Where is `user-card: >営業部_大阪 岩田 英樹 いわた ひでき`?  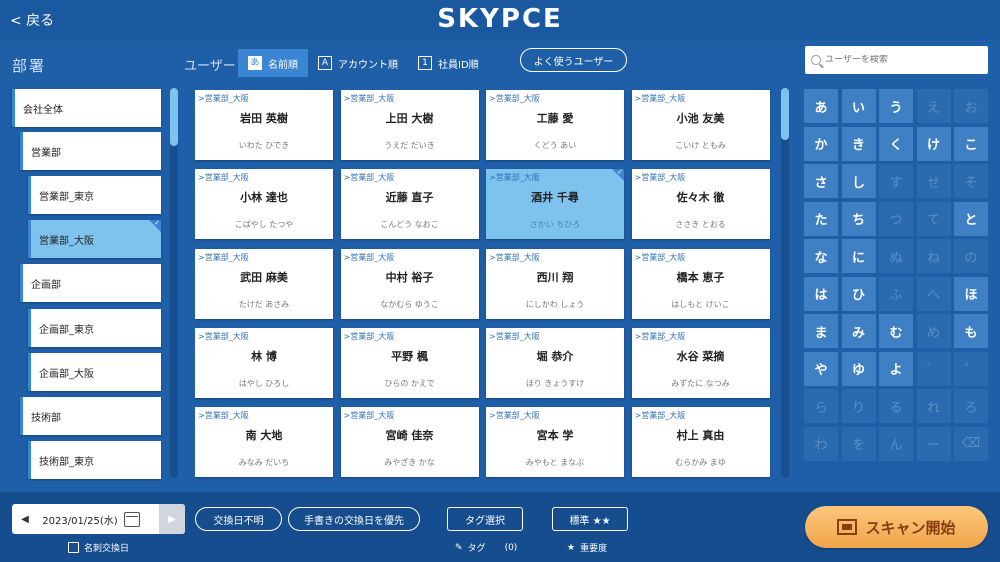
user-card: >営業部_大阪 岩田 英樹 いわた ひでき is located at coordinates (264, 125).